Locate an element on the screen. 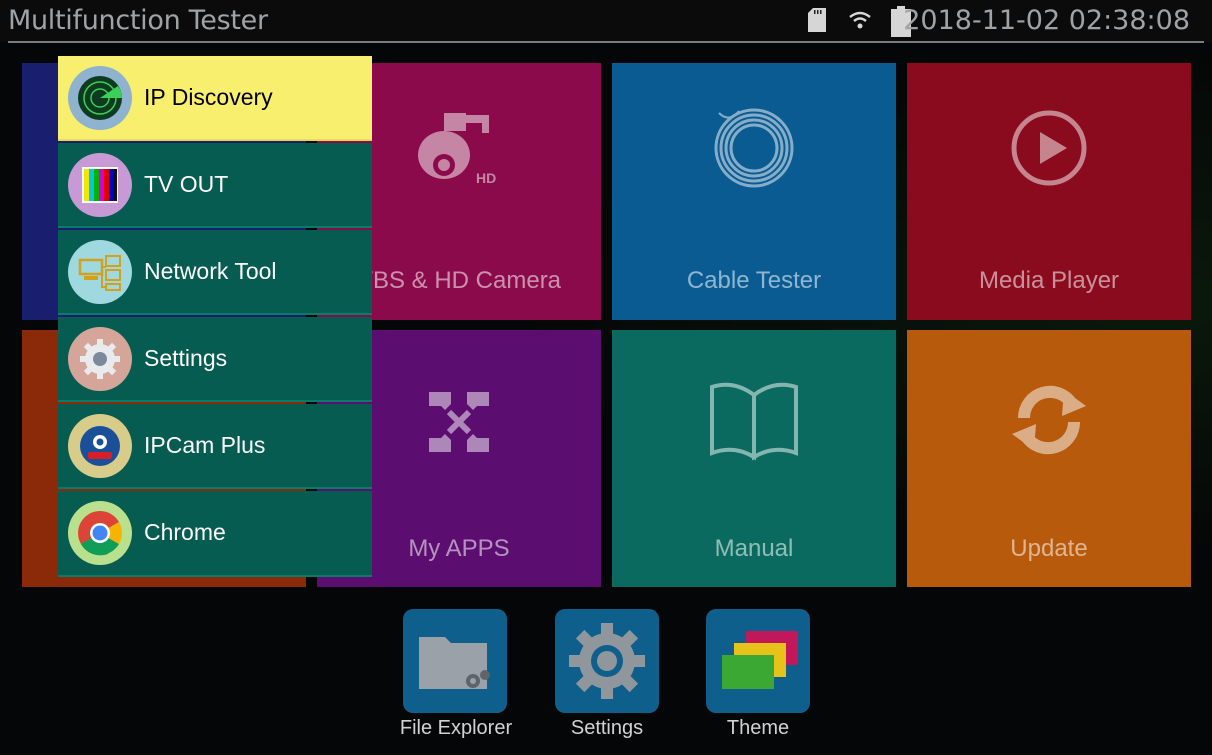  menu-item-ip-discovery: IP Discovery is located at coordinates (215, 98).